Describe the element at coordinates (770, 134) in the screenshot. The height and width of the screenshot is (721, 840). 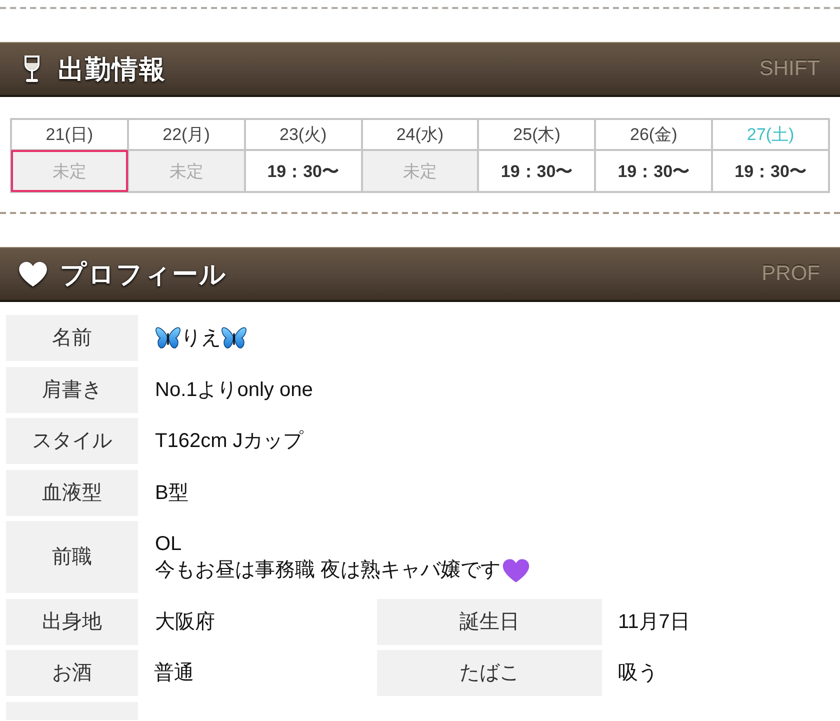
I see `date-cell: 27(土)` at that location.